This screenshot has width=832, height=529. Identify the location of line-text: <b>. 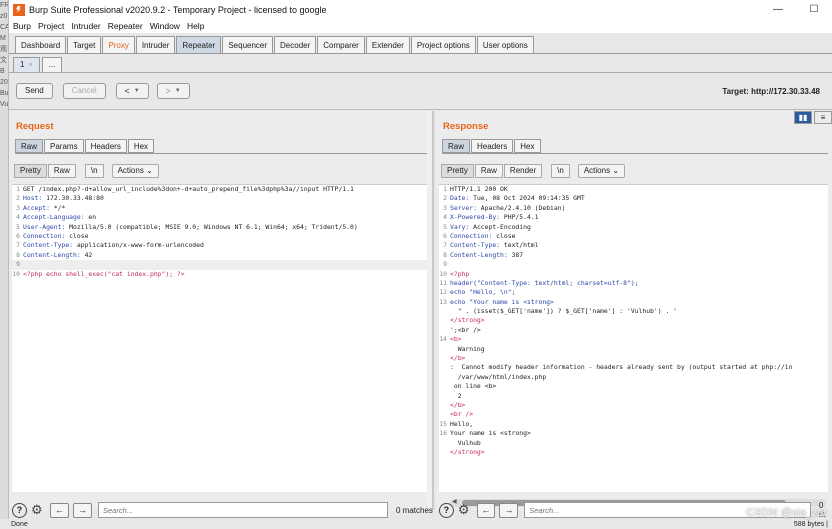
(456, 339).